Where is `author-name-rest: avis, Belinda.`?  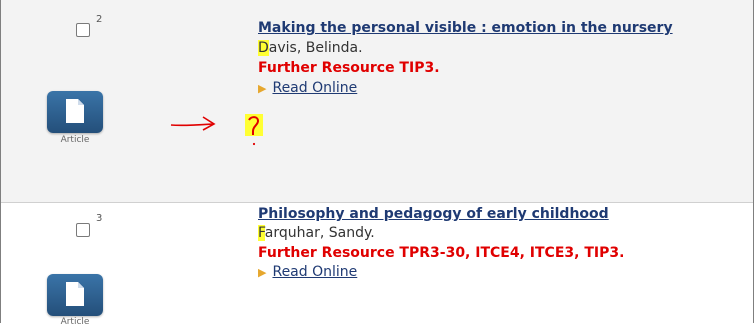
author-name-rest: avis, Belinda. is located at coordinates (315, 48).